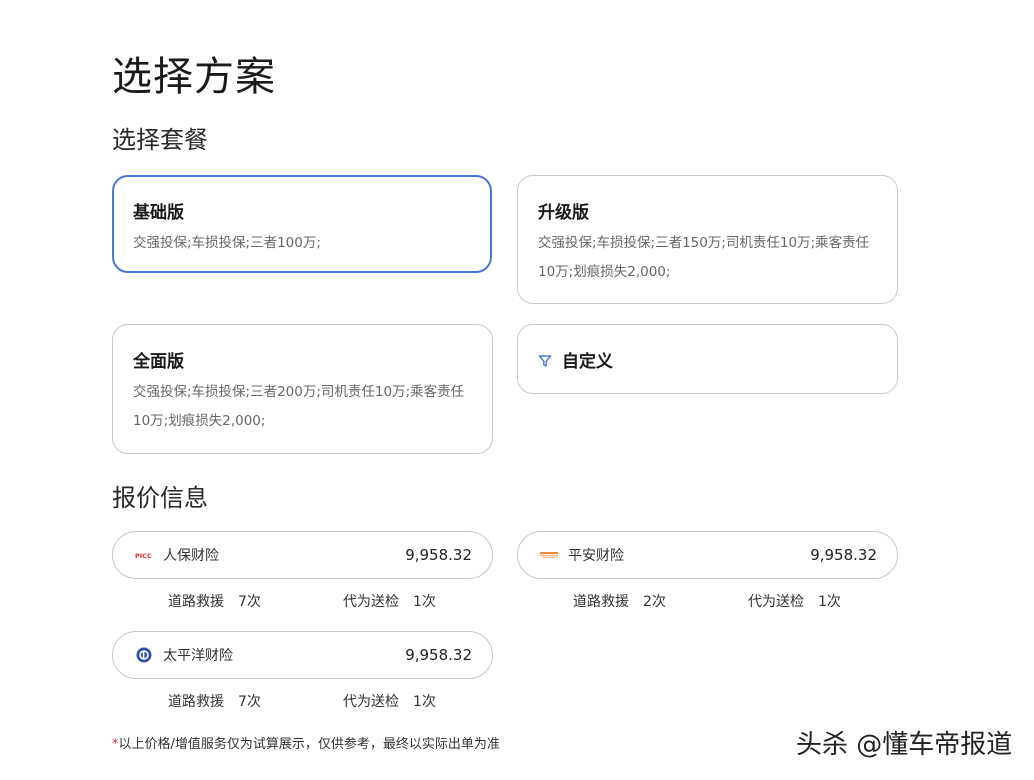  Describe the element at coordinates (160, 140) in the screenshot. I see `plan-section-title: 选择套餐` at that location.